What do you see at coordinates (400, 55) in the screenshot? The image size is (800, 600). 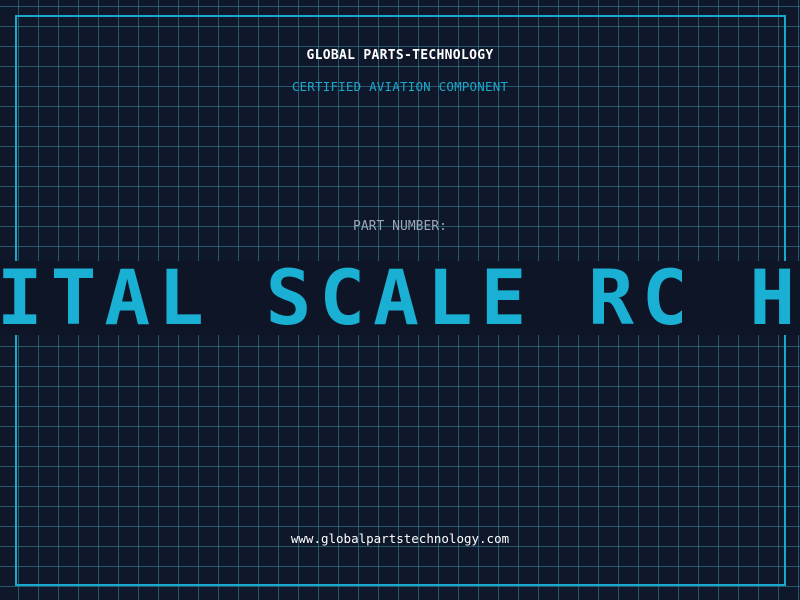 I see `company-name: GLOBAL PARTS-TECHNOLOGY` at bounding box center [400, 55].